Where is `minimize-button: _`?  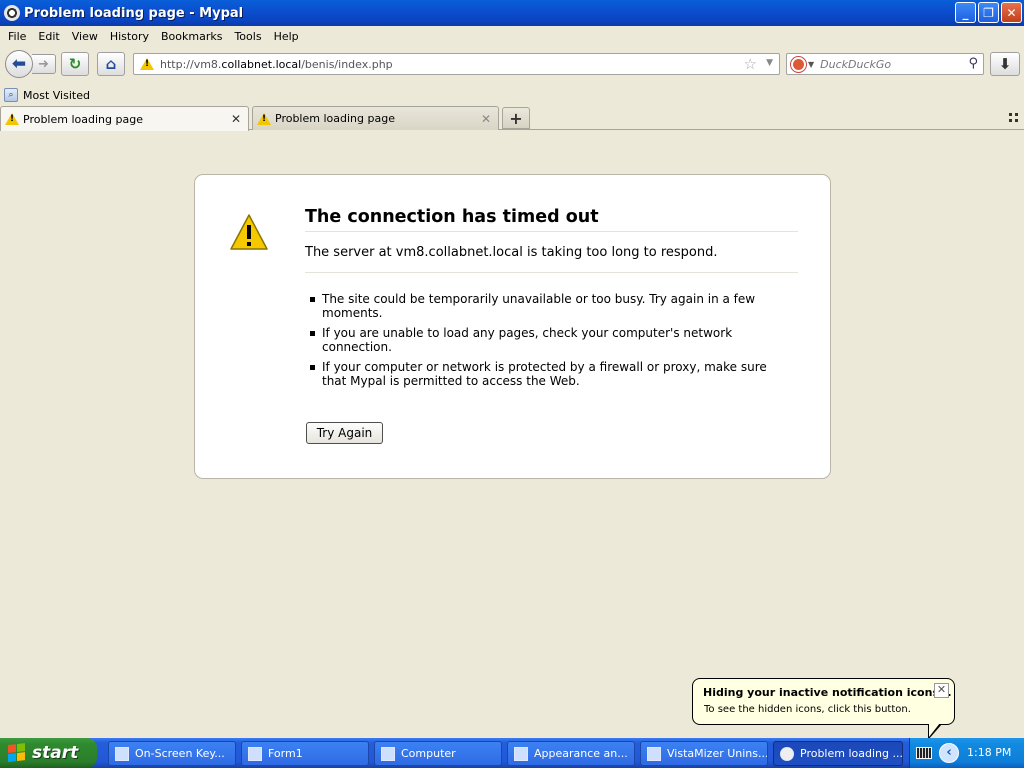
minimize-button: _ is located at coordinates (965, 12).